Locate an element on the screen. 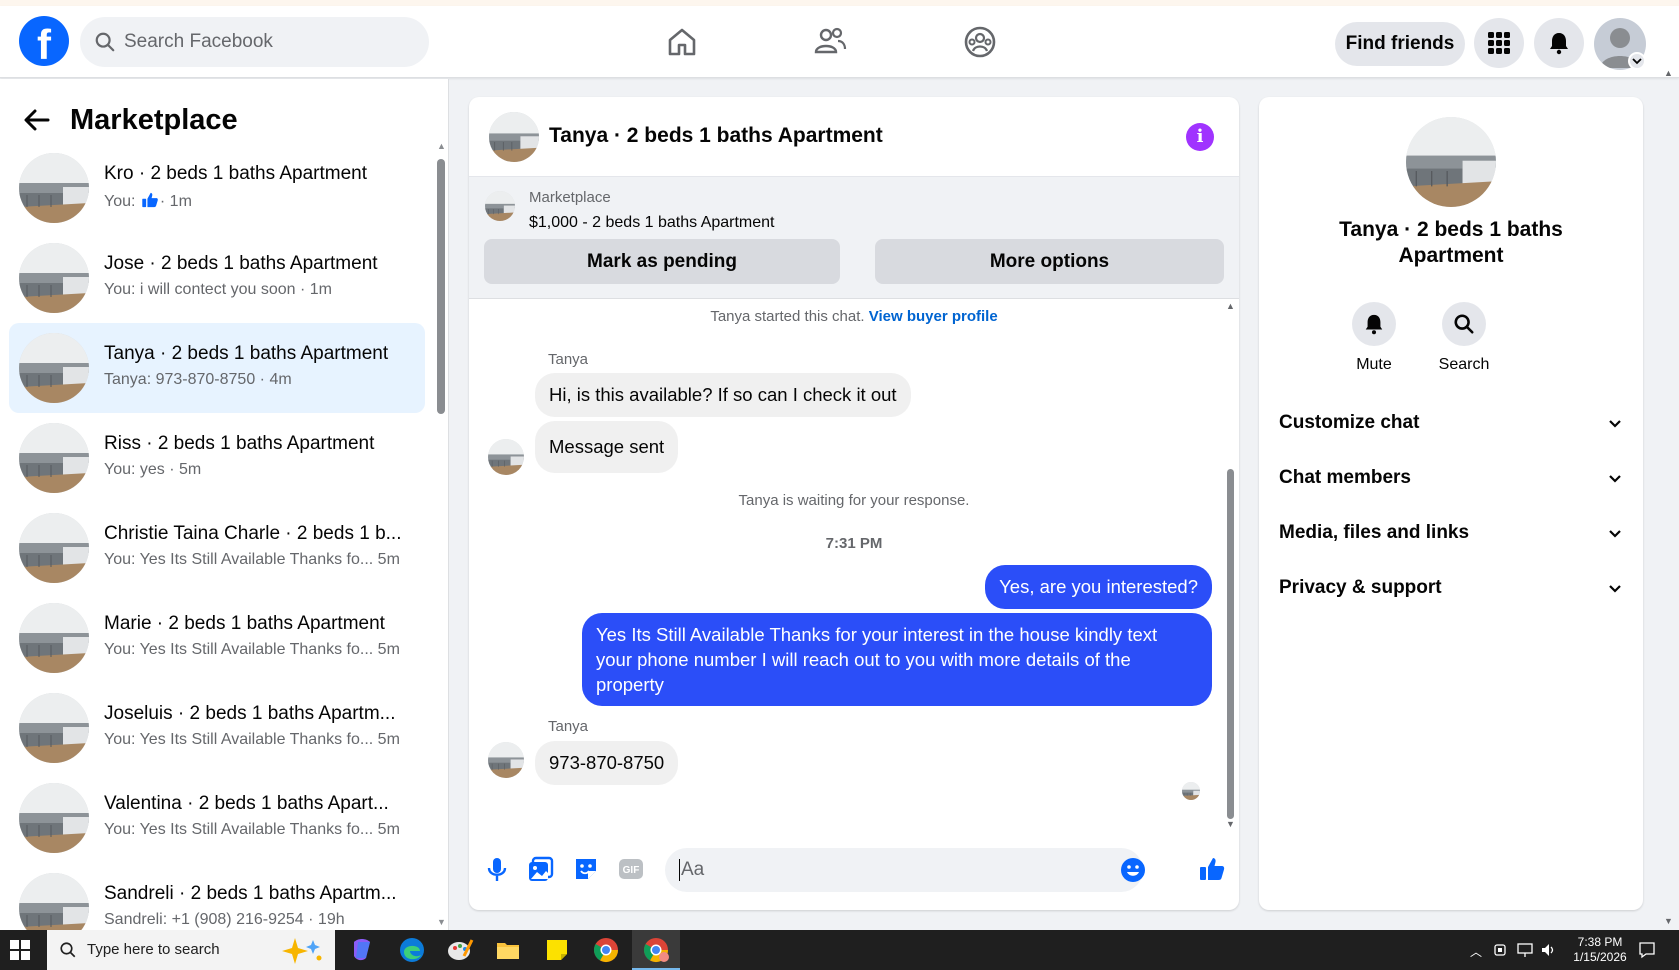 The height and width of the screenshot is (970, 1679). network-icon is located at coordinates (1525, 950).